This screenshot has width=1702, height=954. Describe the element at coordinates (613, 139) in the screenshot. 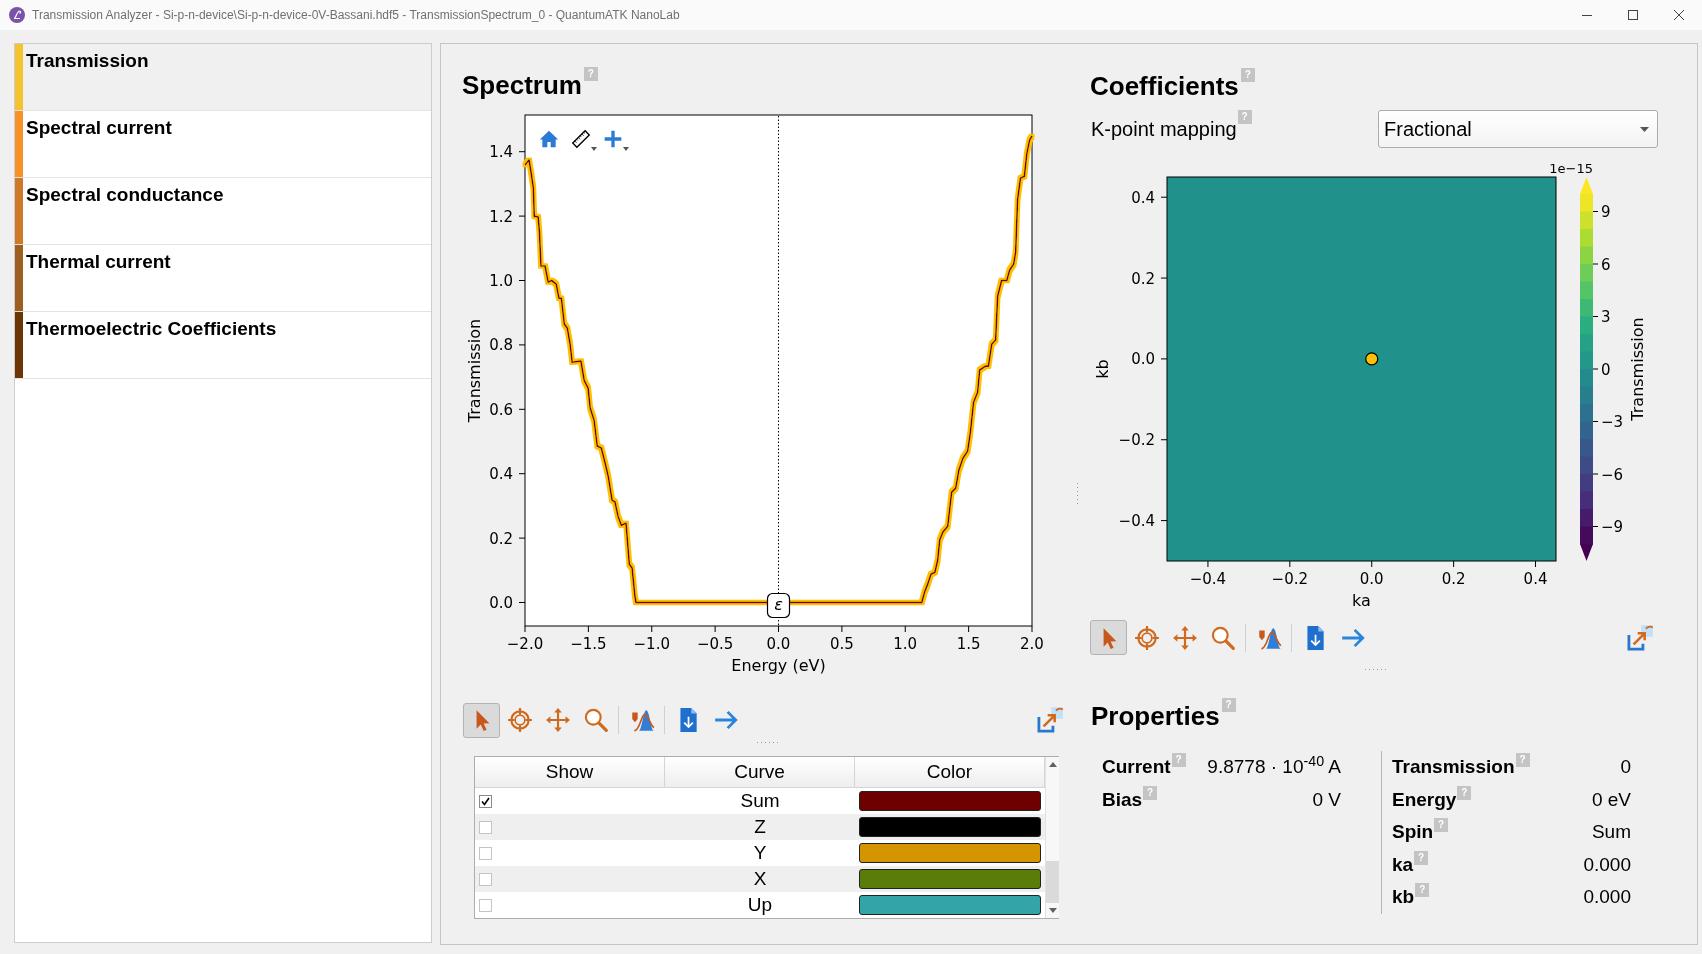

I see `plus-icon` at that location.